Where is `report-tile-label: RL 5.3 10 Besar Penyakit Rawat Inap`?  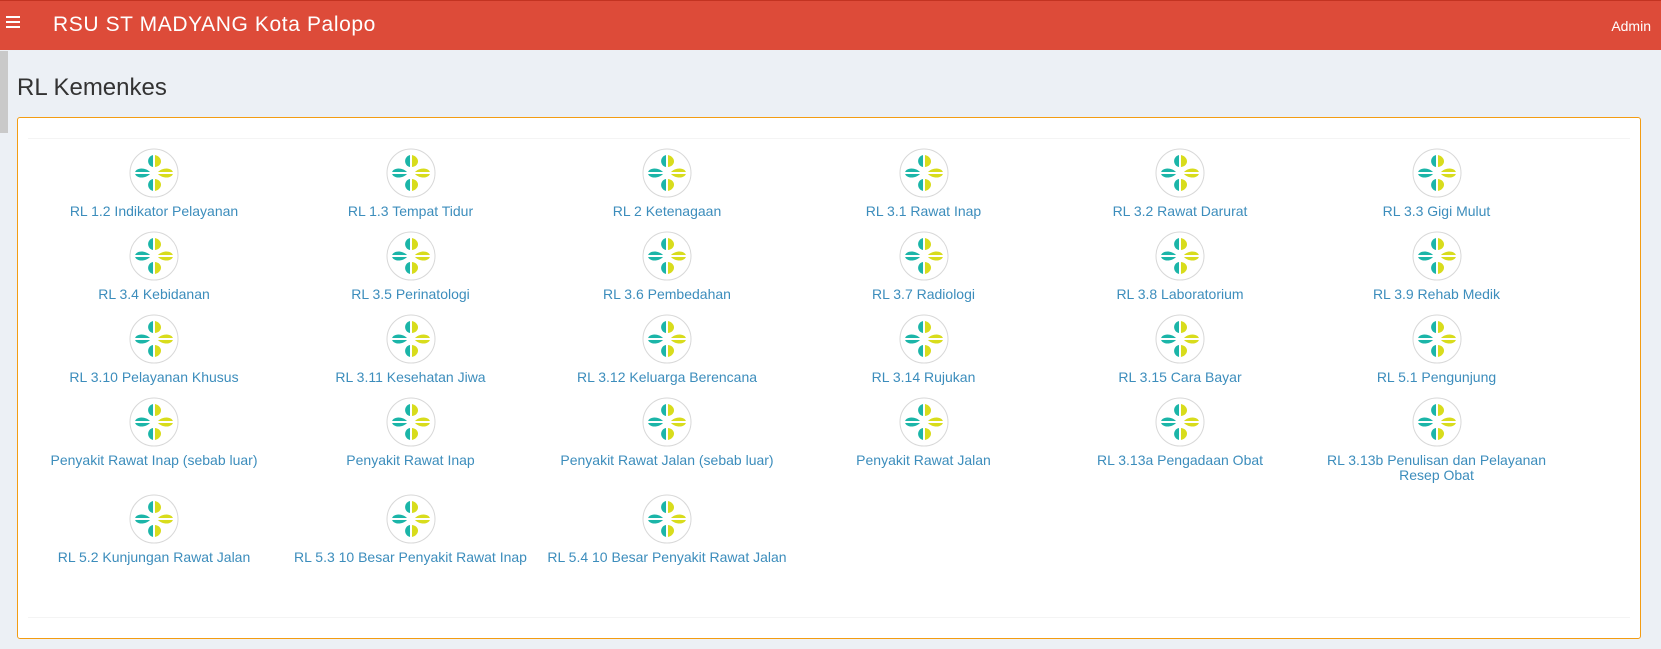
report-tile-label: RL 5.3 10 Besar Penyakit Rawat Inap is located at coordinates (410, 557).